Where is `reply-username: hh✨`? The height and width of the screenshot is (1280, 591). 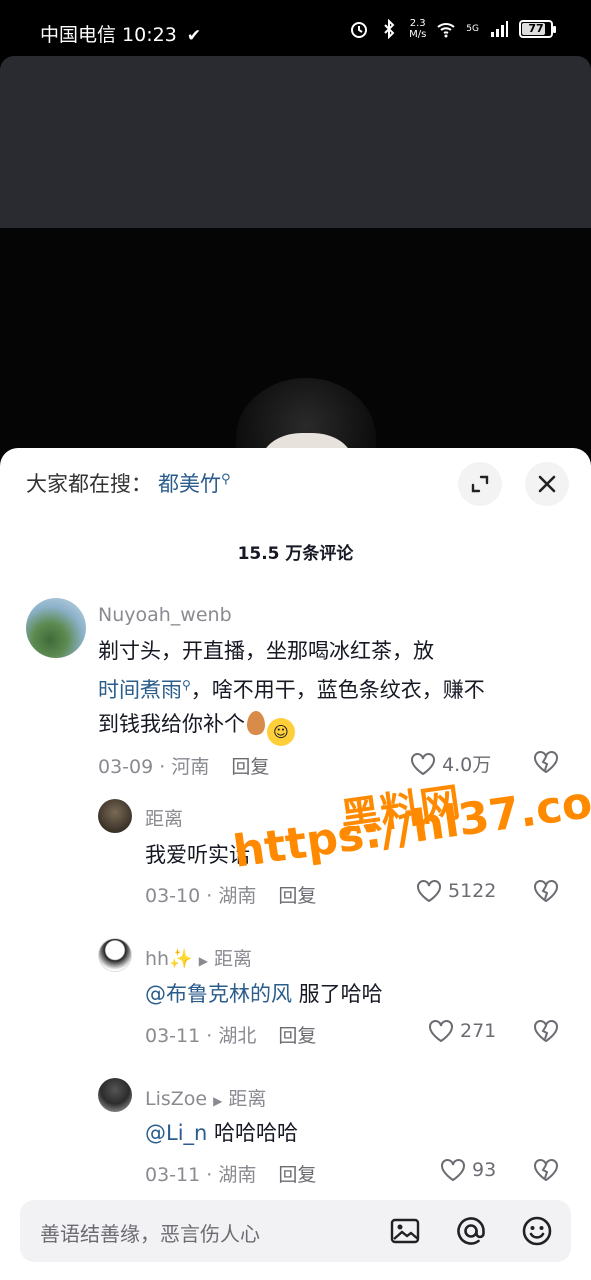 reply-username: hh✨ is located at coordinates (169, 959).